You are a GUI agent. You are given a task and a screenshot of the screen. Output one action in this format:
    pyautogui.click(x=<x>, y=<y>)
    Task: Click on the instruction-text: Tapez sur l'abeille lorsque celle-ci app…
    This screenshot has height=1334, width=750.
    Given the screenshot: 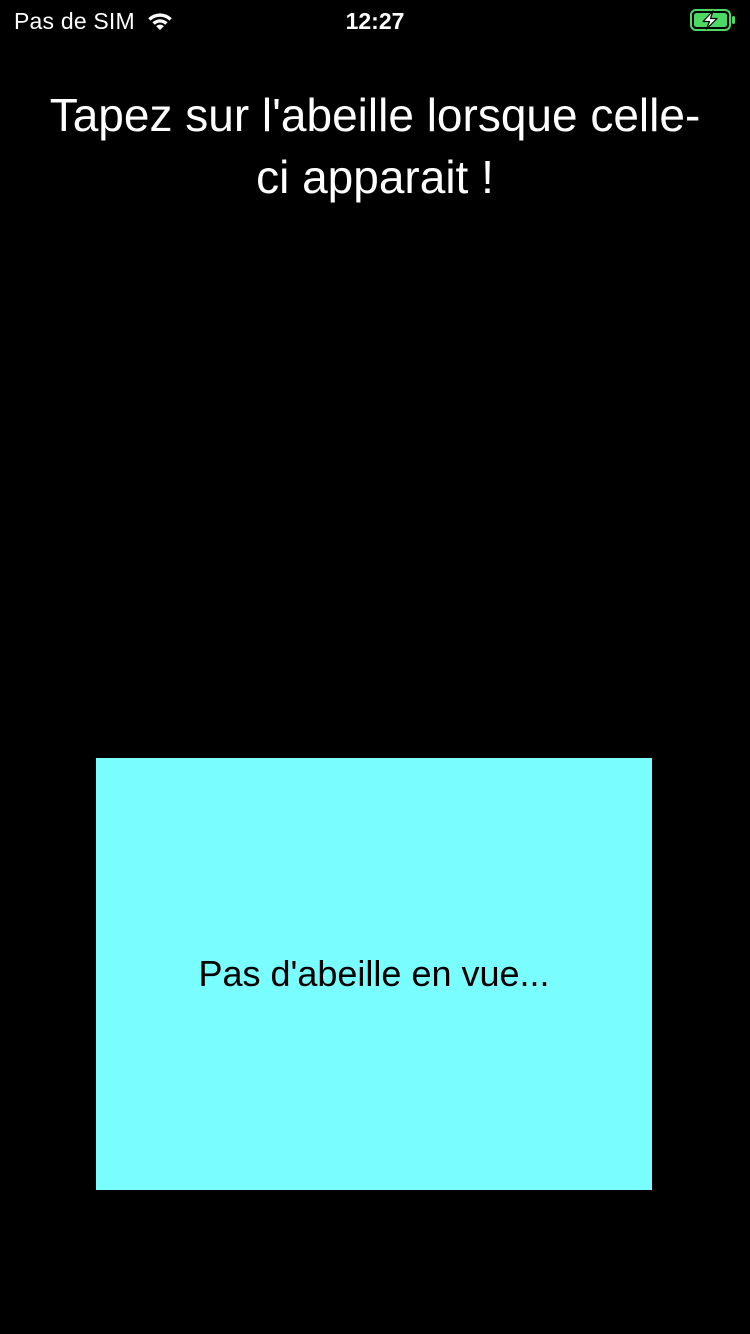 What is the action you would take?
    pyautogui.click(x=375, y=146)
    